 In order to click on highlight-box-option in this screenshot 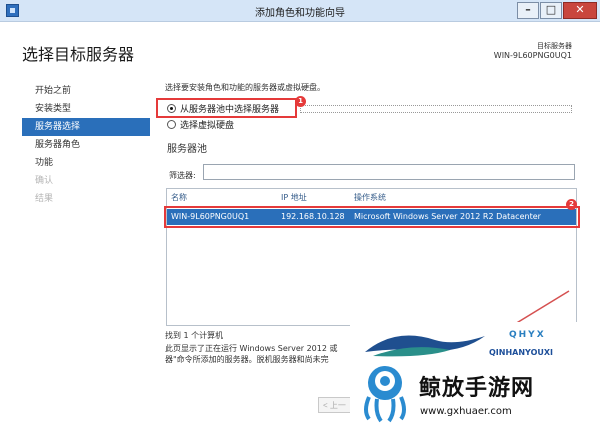, I will do `click(226, 108)`.